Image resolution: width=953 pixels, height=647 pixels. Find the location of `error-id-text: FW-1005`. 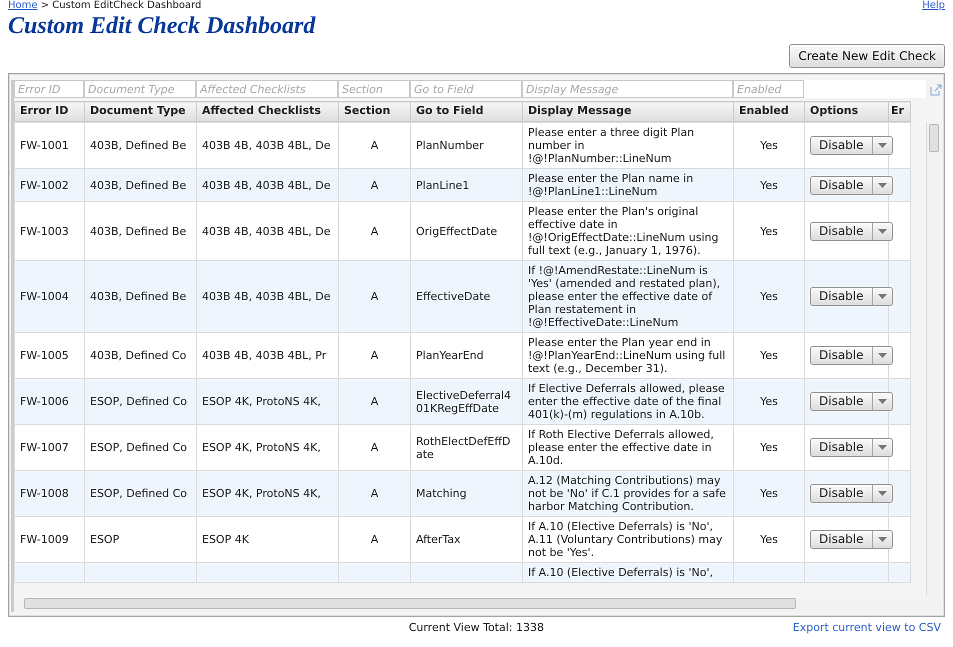

error-id-text: FW-1005 is located at coordinates (44, 355).